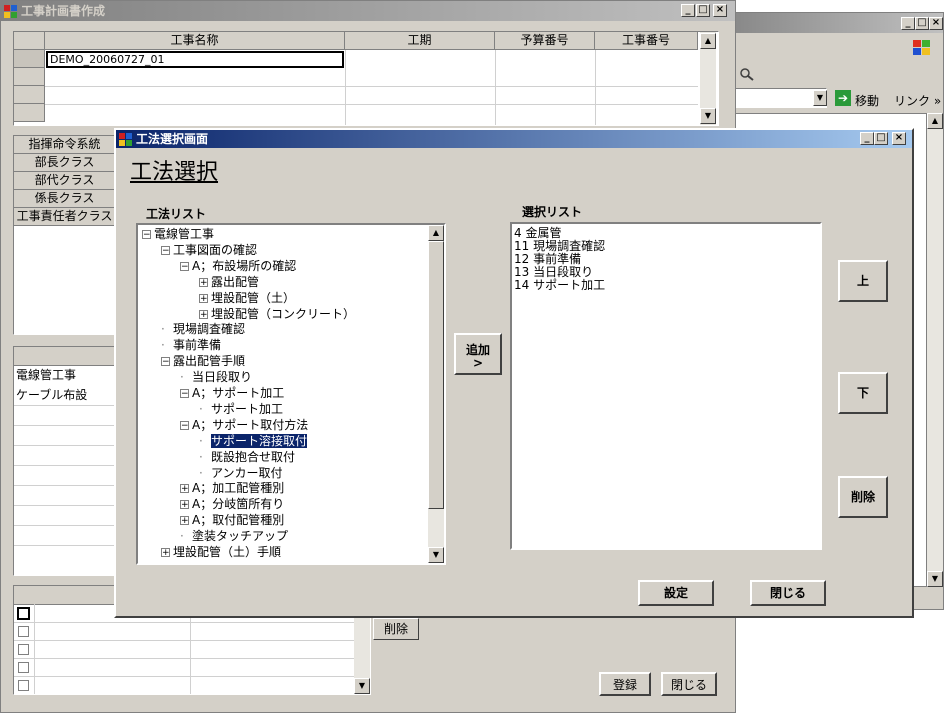 This screenshot has height=713, width=944. I want to click on delete-selection-button: 削除, so click(863, 497).